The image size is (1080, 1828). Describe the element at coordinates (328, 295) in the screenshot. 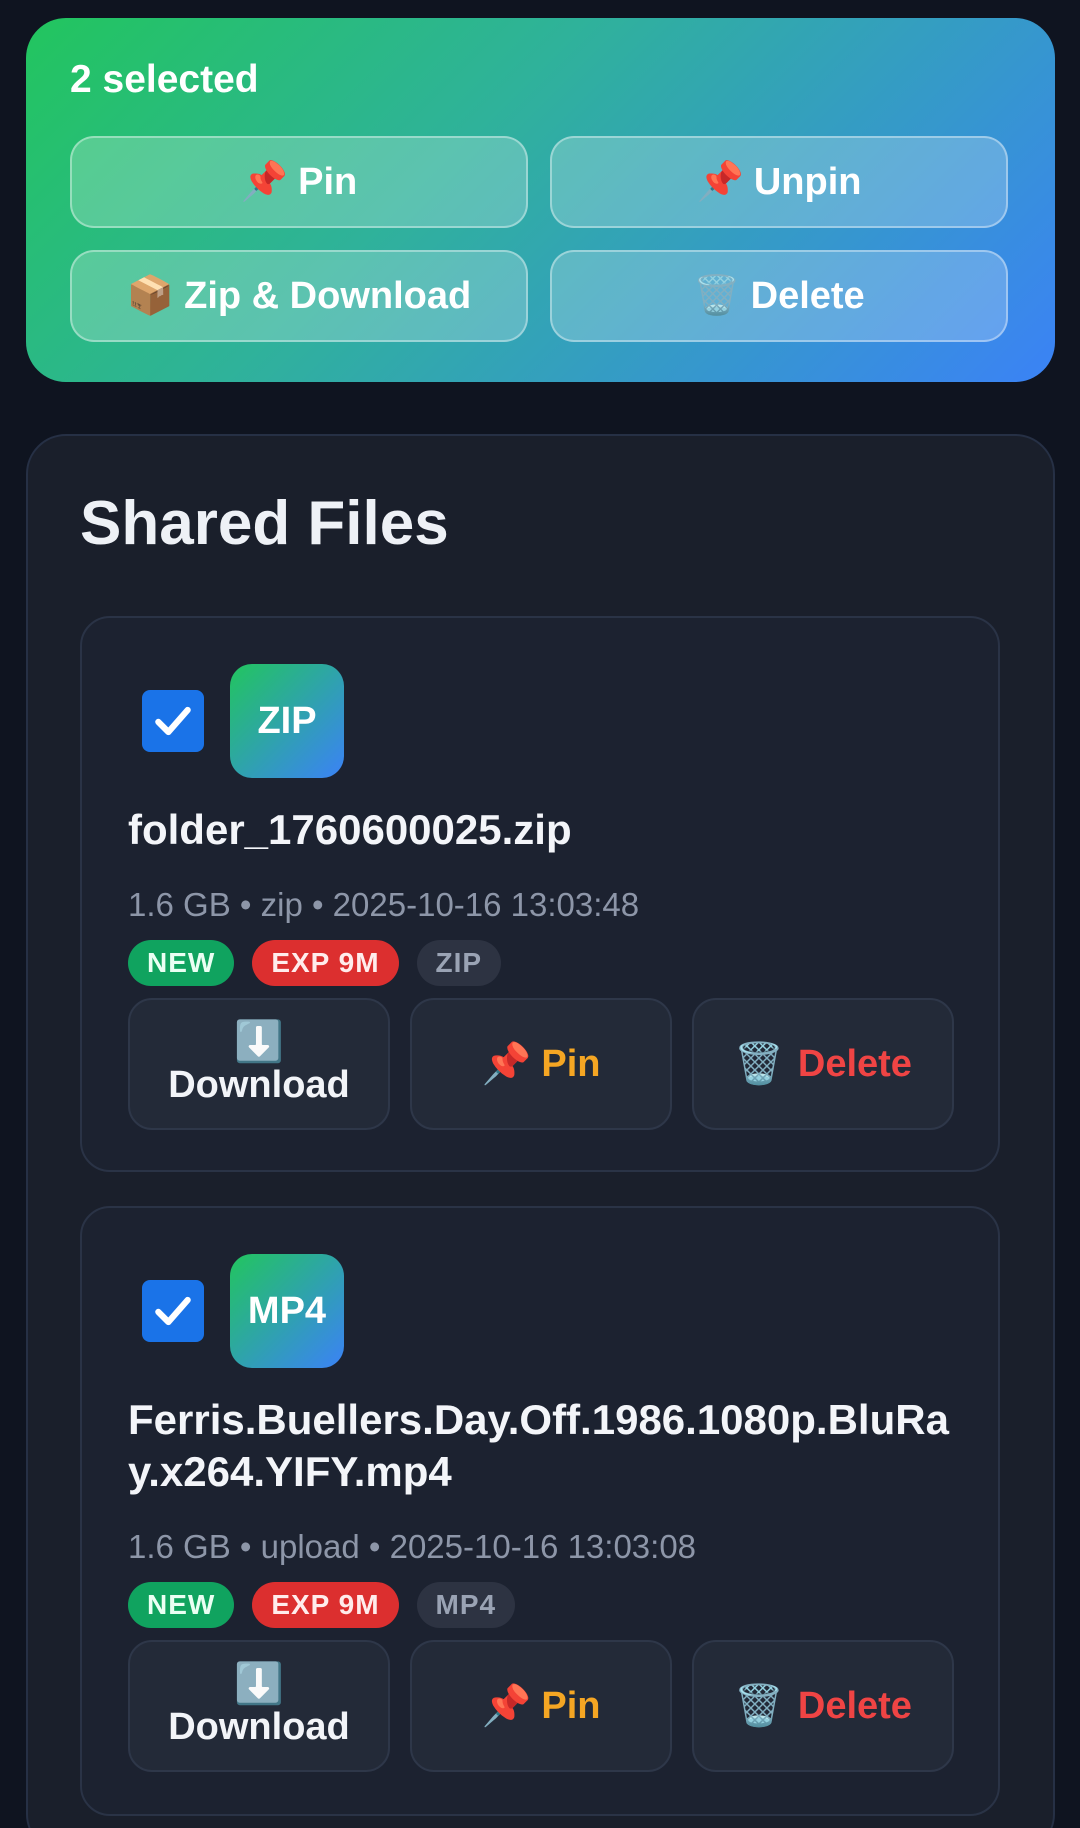

I see `zip-download-label: Zip & Download` at that location.